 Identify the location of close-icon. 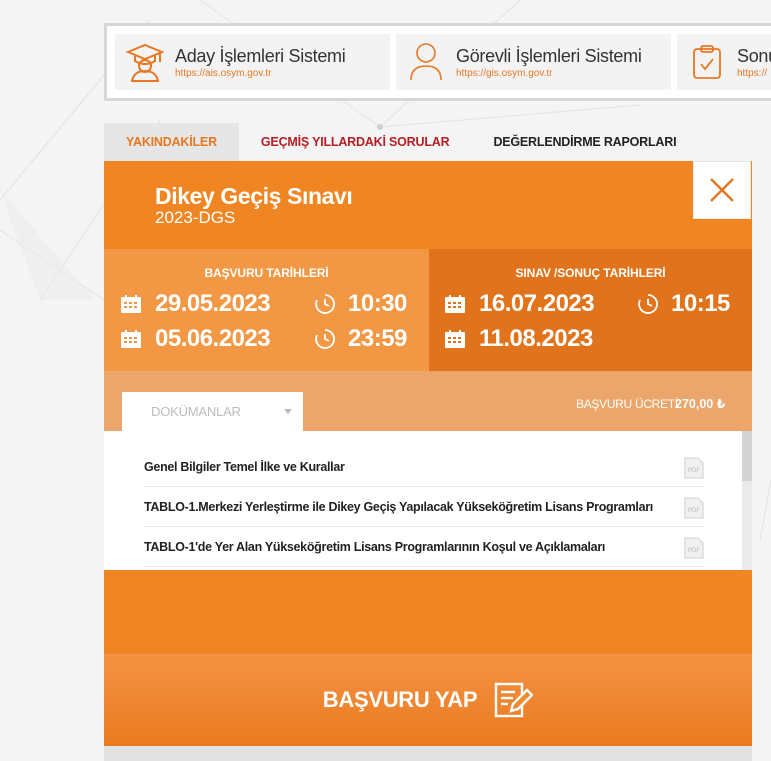
(722, 190).